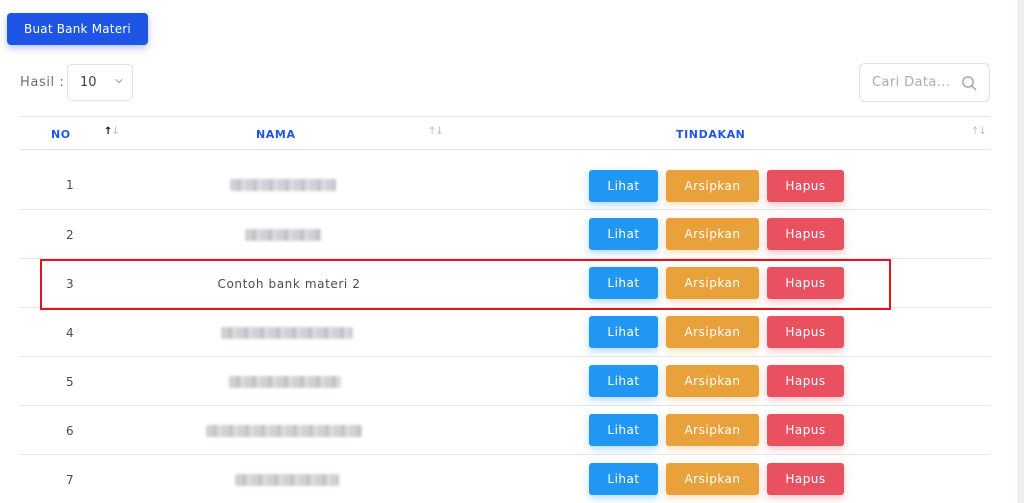  I want to click on page-size-select: 10, so click(100, 82).